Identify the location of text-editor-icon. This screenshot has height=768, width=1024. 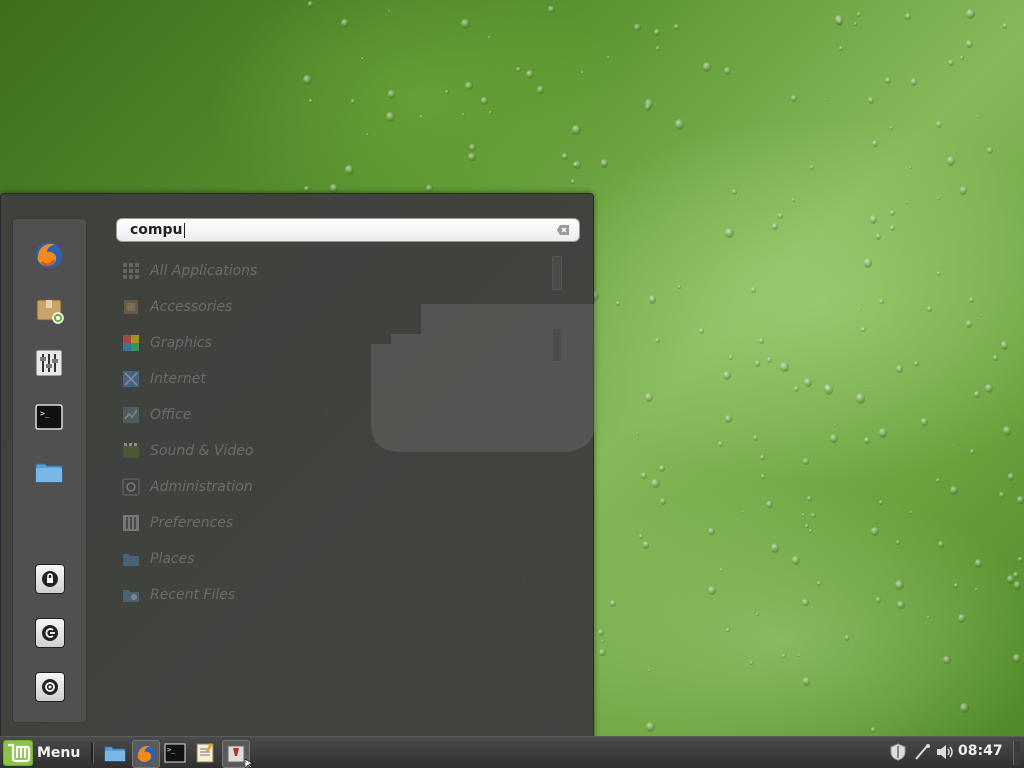
(205, 753).